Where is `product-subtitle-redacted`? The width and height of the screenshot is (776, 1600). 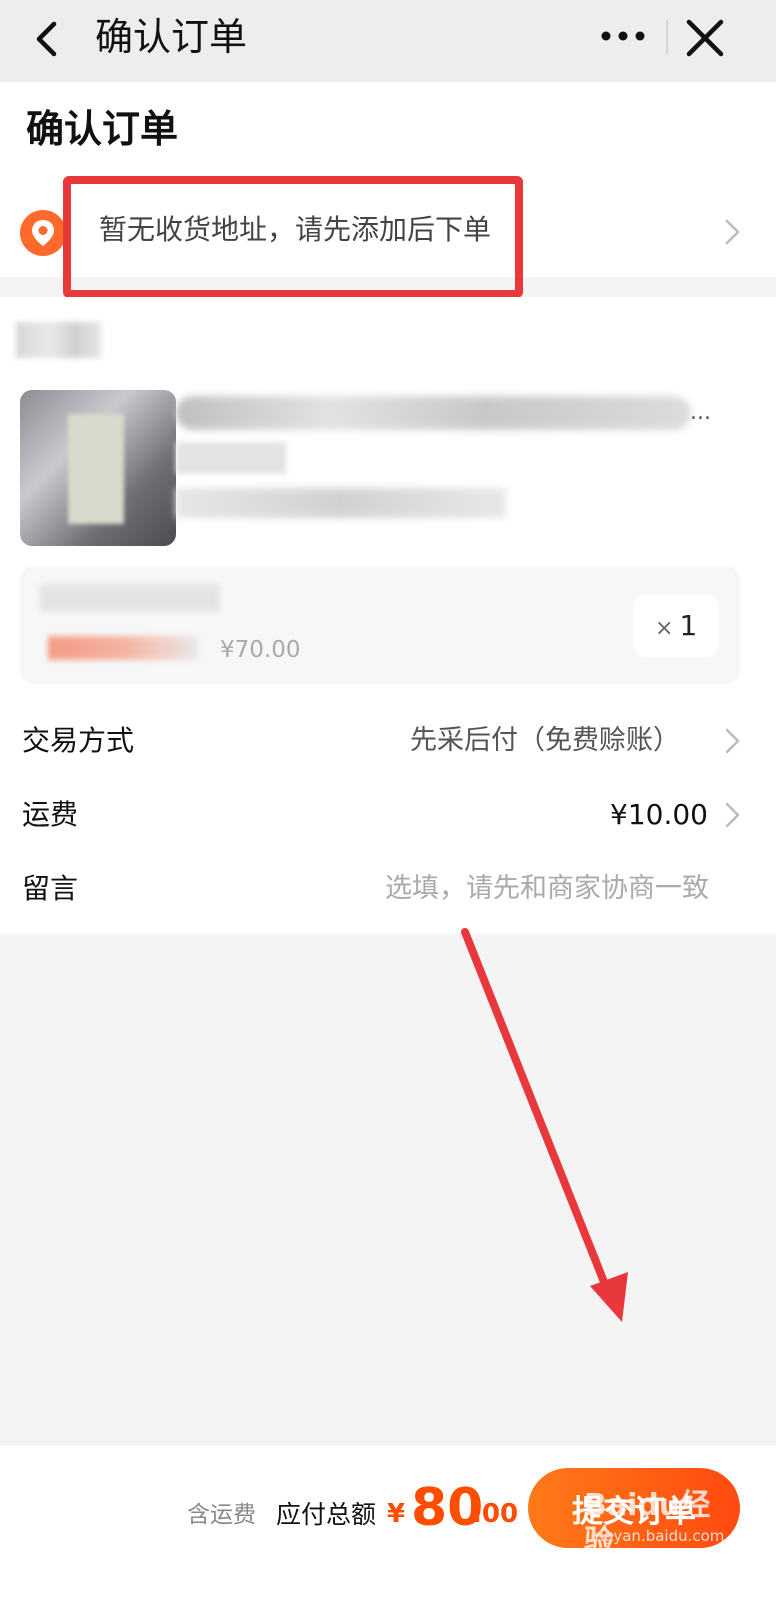
product-subtitle-redacted is located at coordinates (231, 458).